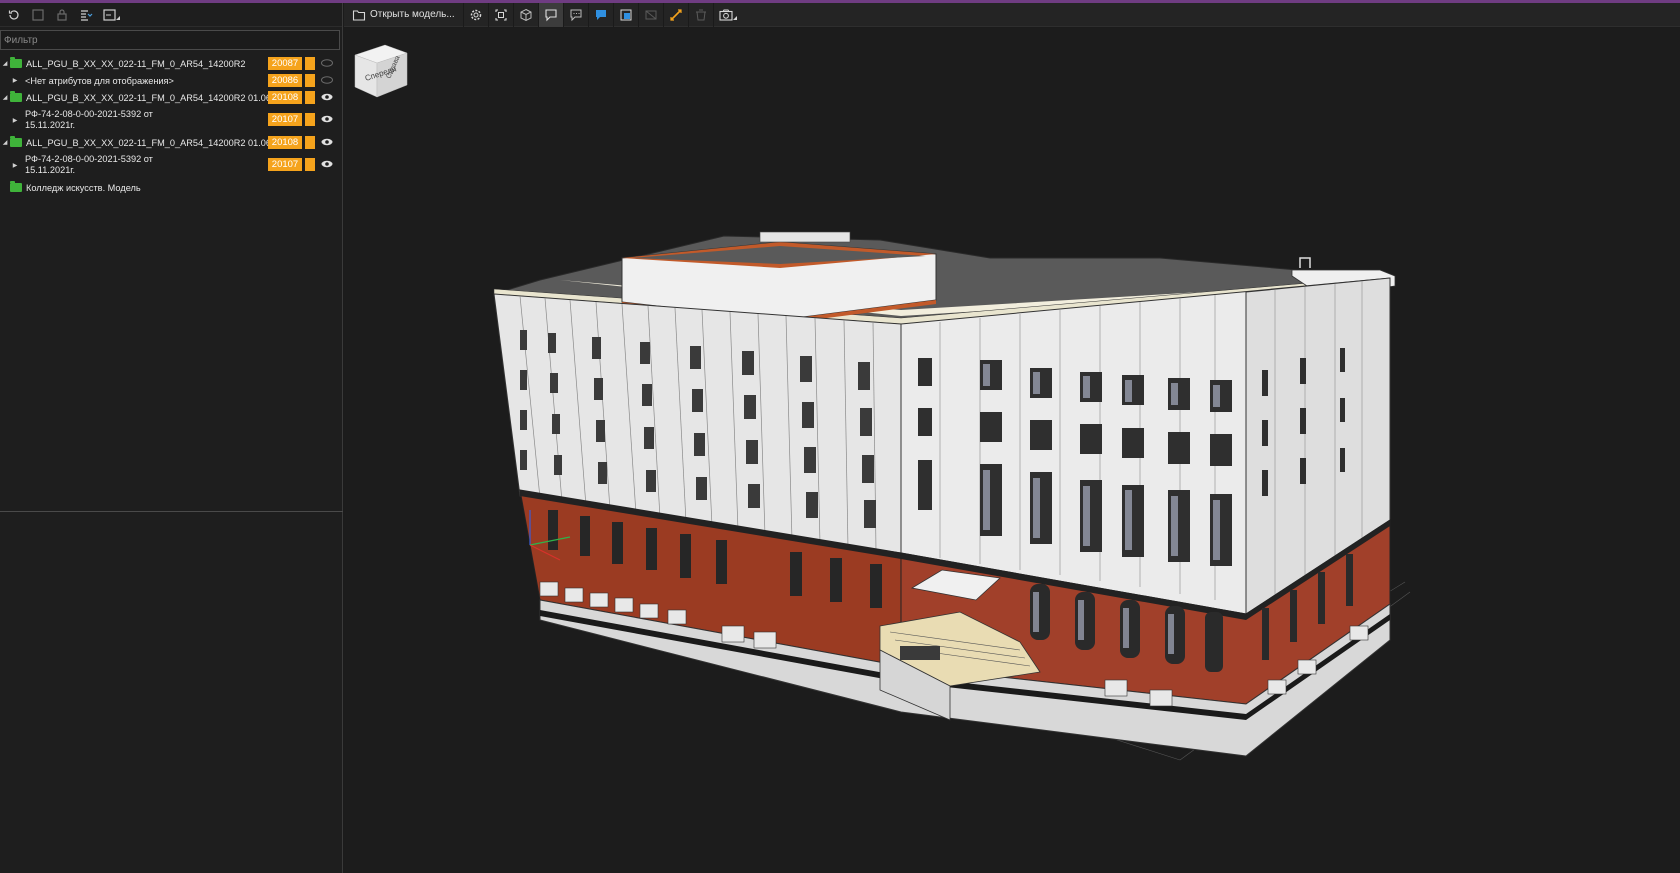  I want to click on count-badge: 20087, so click(285, 63).